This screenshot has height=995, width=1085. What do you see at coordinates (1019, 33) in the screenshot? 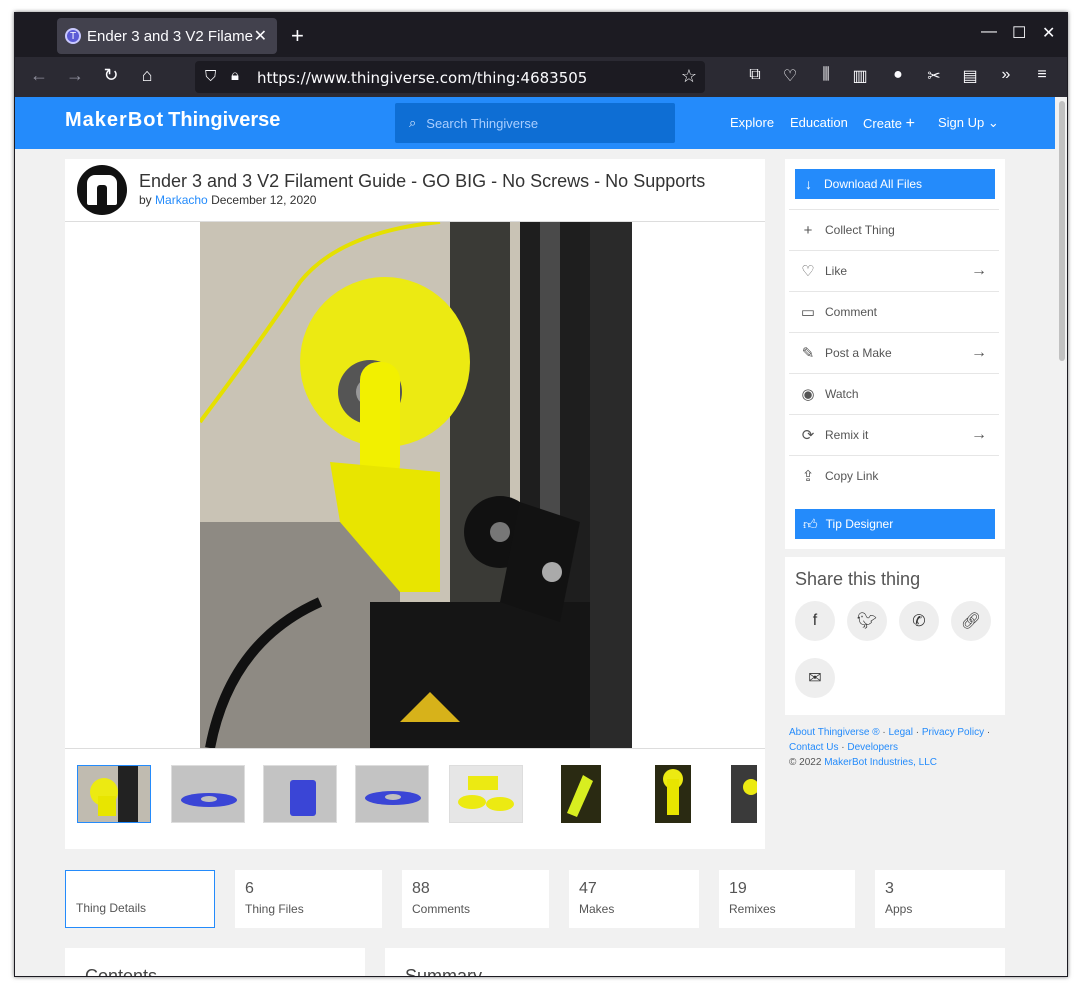
I see `maximize-icon: ☐` at bounding box center [1019, 33].